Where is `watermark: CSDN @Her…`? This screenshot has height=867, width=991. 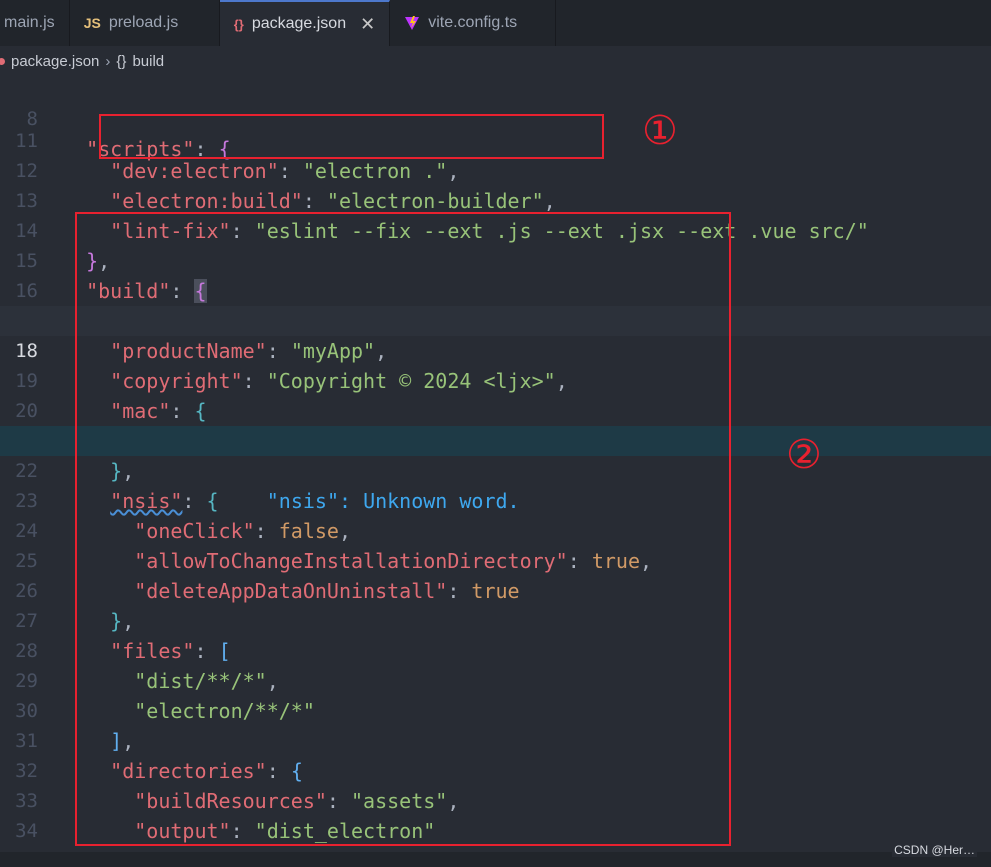 watermark: CSDN @Her… is located at coordinates (934, 850).